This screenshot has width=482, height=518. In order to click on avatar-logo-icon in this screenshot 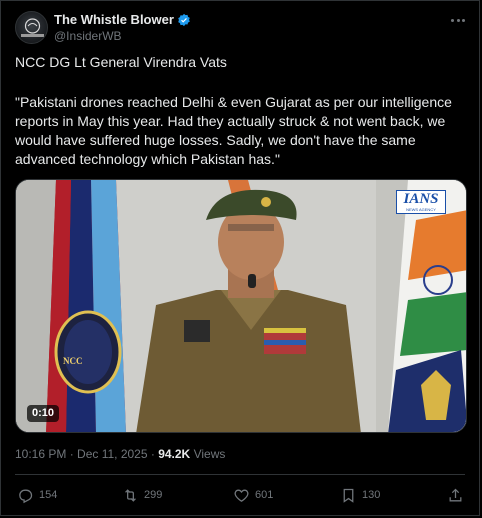, I will do `click(32, 27)`.